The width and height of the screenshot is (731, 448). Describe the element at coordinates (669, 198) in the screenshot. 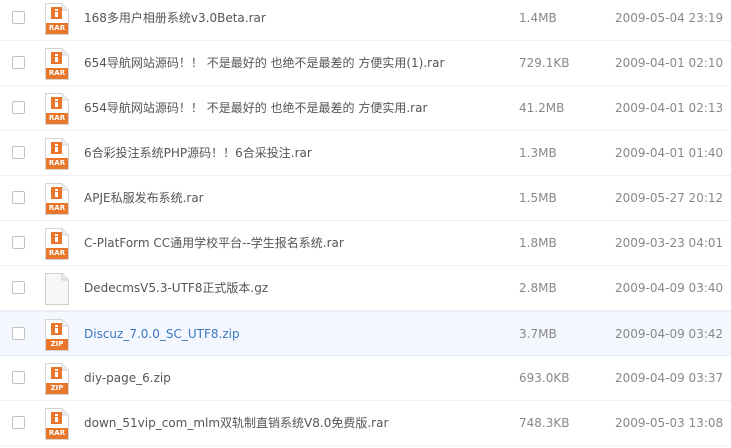

I see `file-modified-date: 2009-05-27 20:12` at that location.